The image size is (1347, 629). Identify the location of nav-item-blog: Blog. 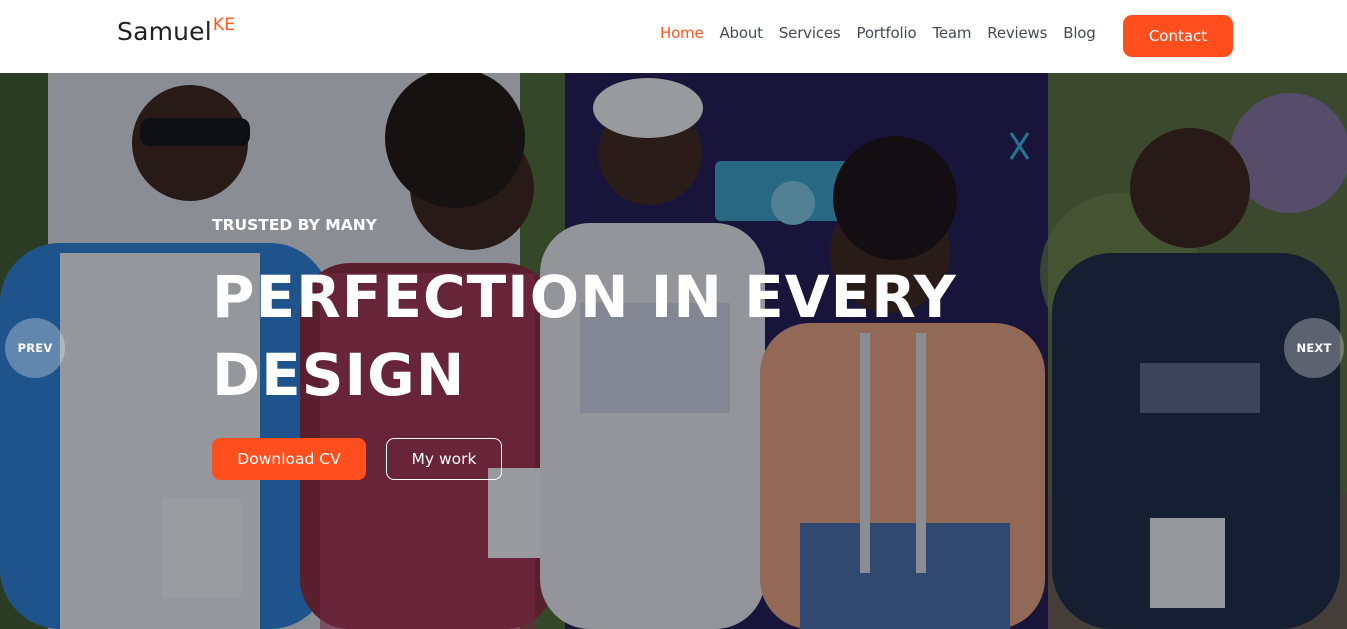
(1079, 33).